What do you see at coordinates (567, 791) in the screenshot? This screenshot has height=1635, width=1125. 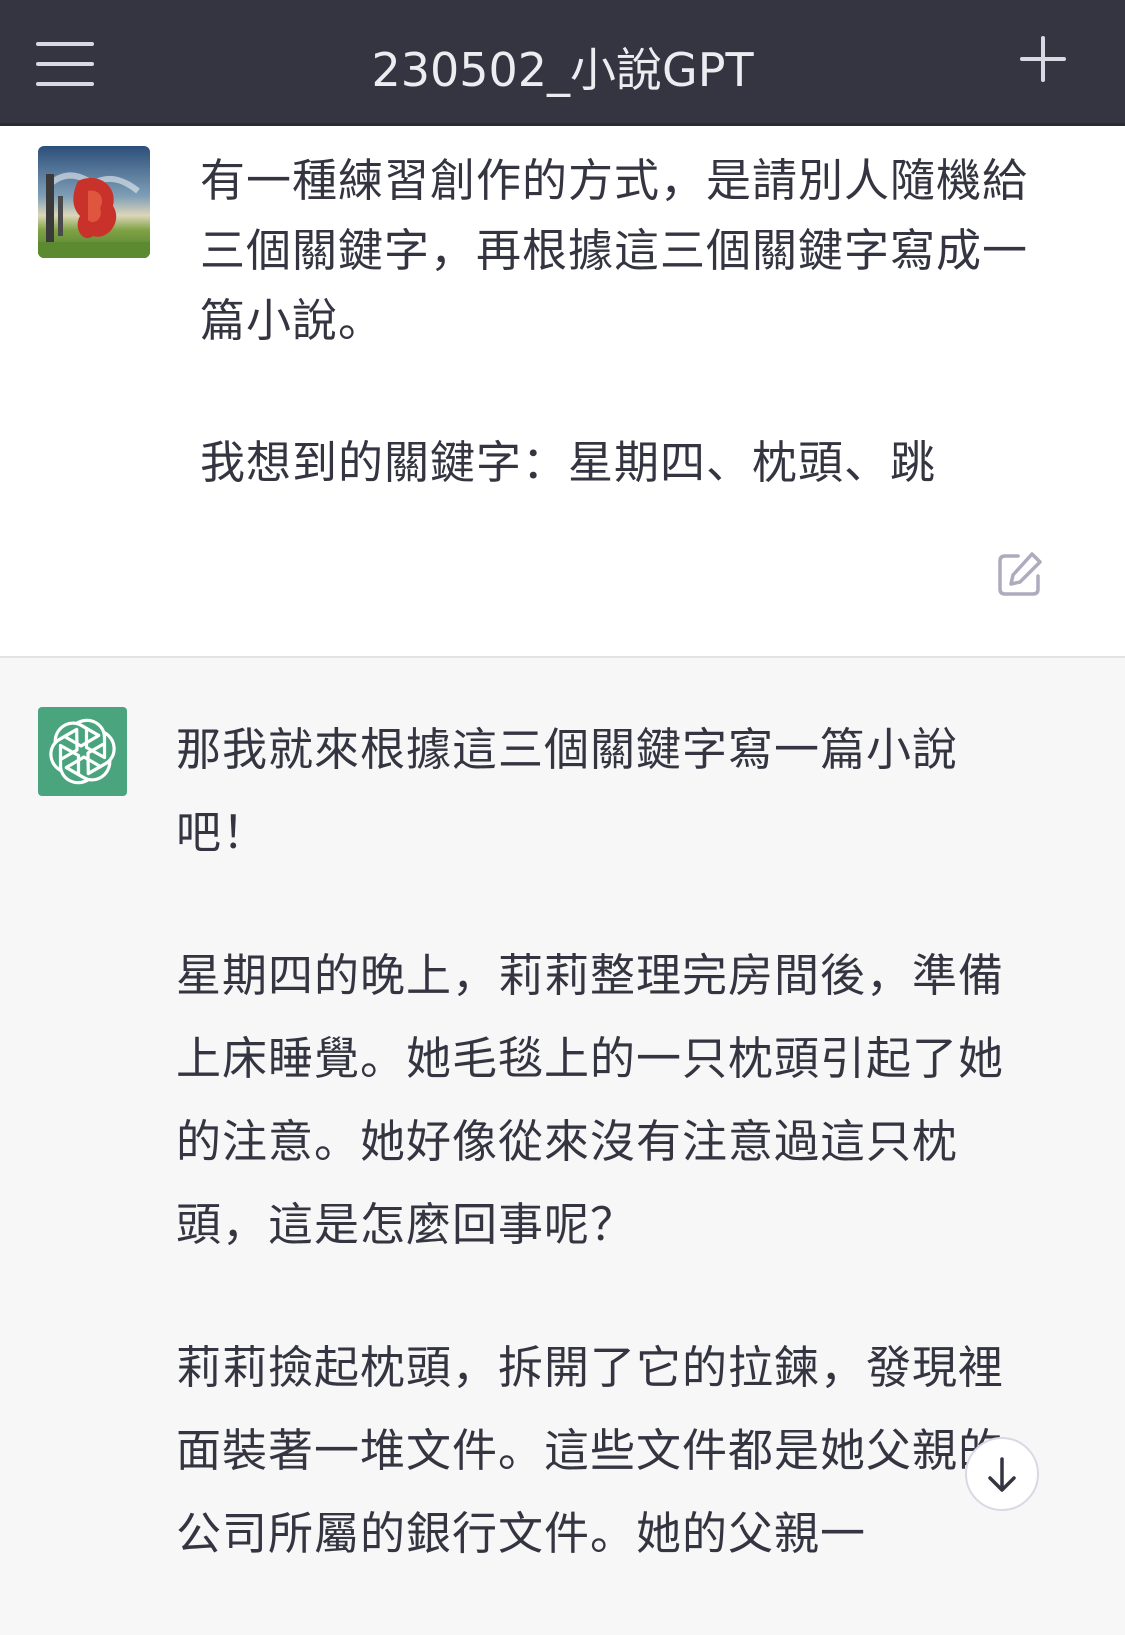 I see `assistant-paragraph: 那我就來根據這三個關鍵字寫一篇小說吧！` at bounding box center [567, 791].